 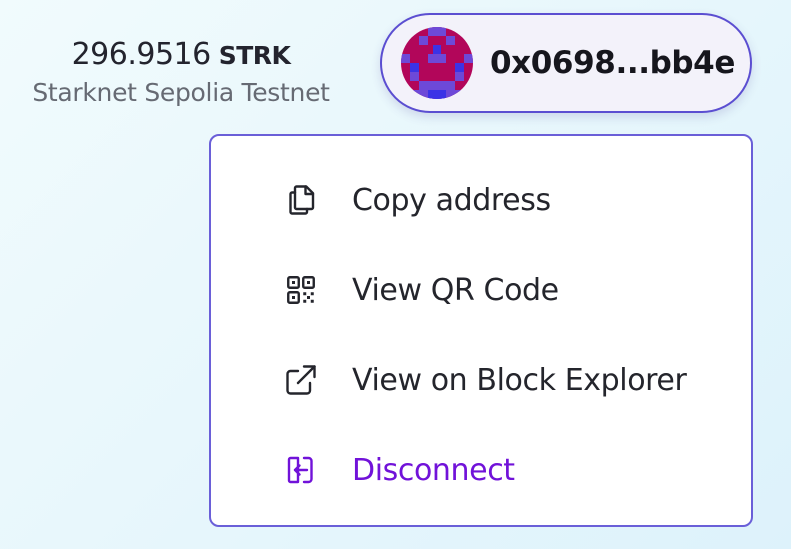 I want to click on menu-item-view-qr-code: View QR Code, so click(x=420, y=290).